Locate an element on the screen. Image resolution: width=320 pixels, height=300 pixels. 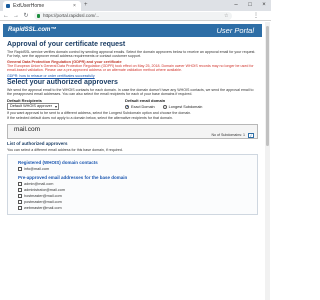
exact-domain-radio is located at coordinates (127, 106).